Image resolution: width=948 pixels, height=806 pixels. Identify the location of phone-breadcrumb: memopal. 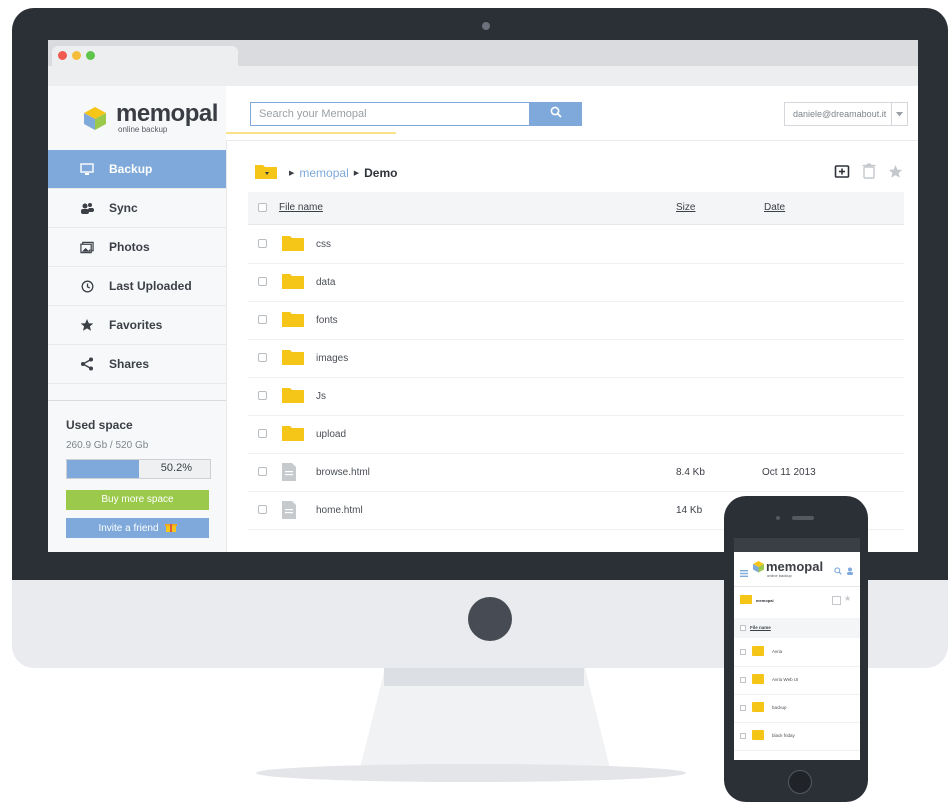
(765, 600).